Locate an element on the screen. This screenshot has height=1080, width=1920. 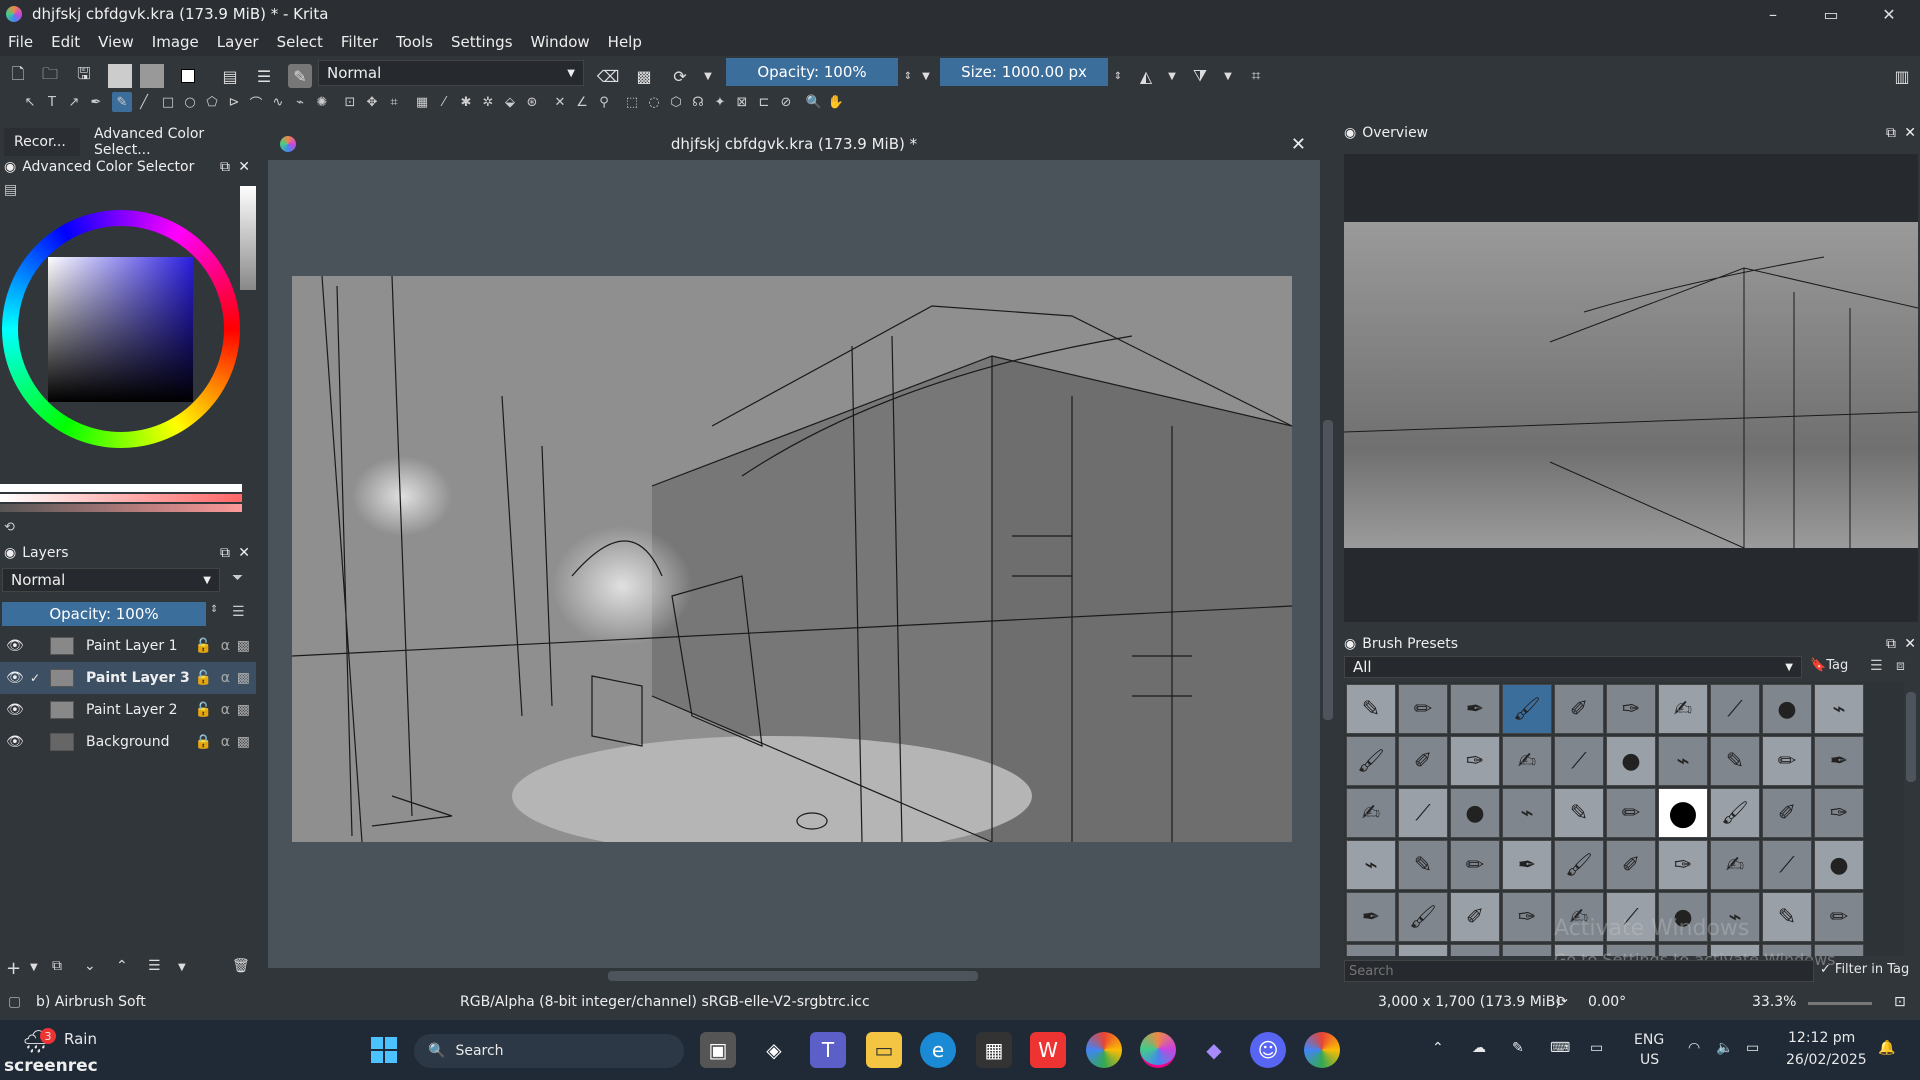
alpha-lock-icon: ▩ is located at coordinates (644, 76).